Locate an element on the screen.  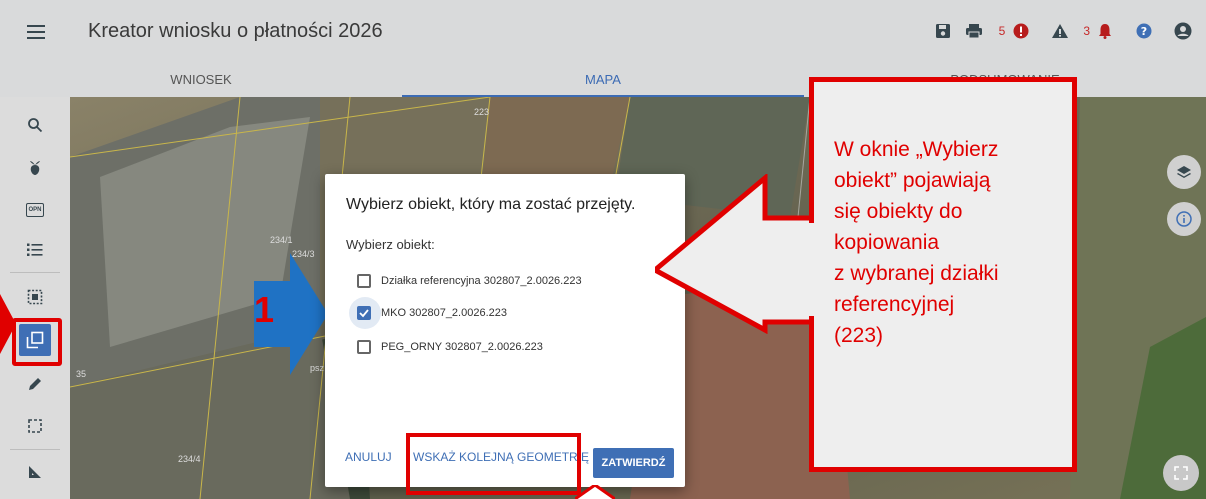
cancel-button: ANULUJ is located at coordinates (368, 457).